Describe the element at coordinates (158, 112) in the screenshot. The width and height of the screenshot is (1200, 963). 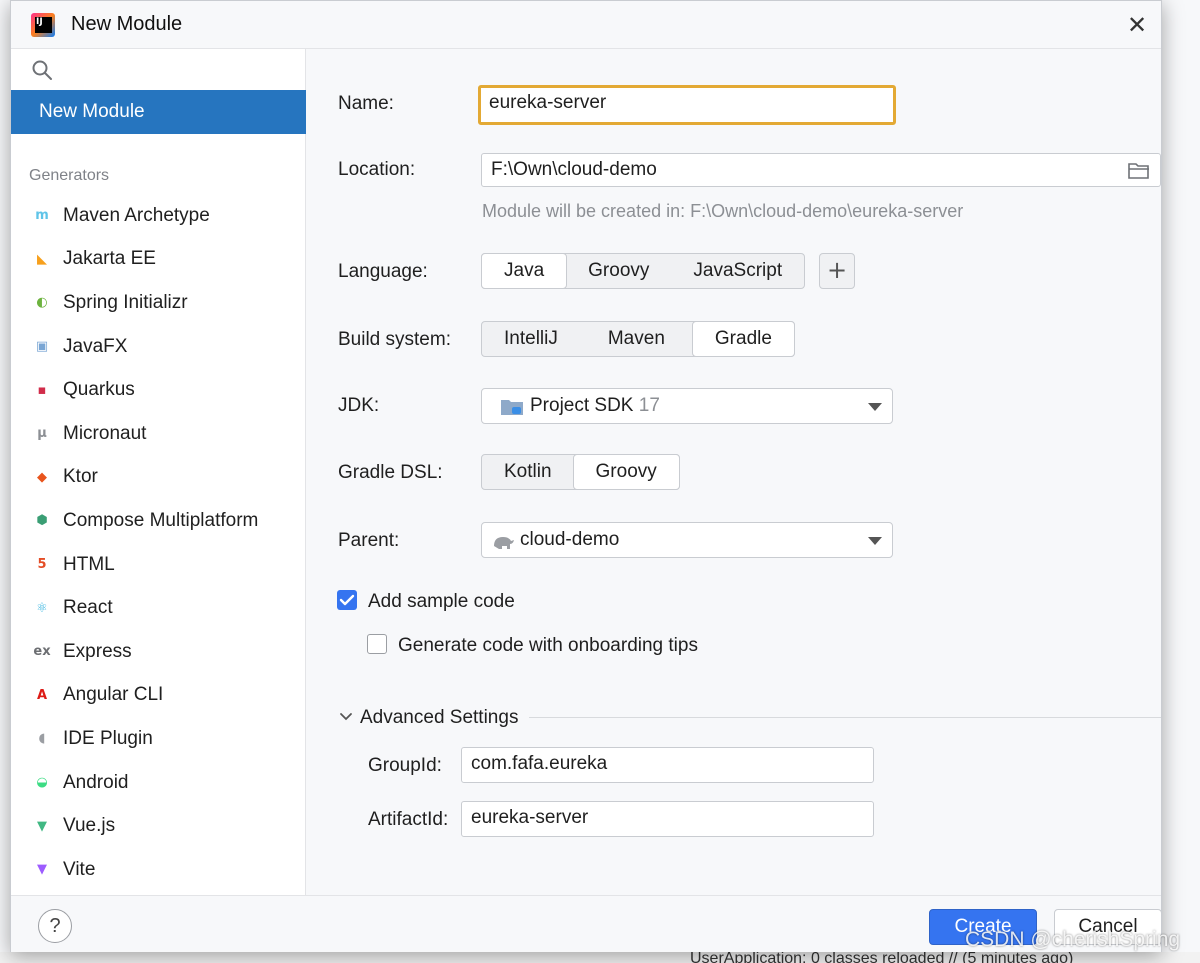
I see `sidebar-item-new-module: New Module` at that location.